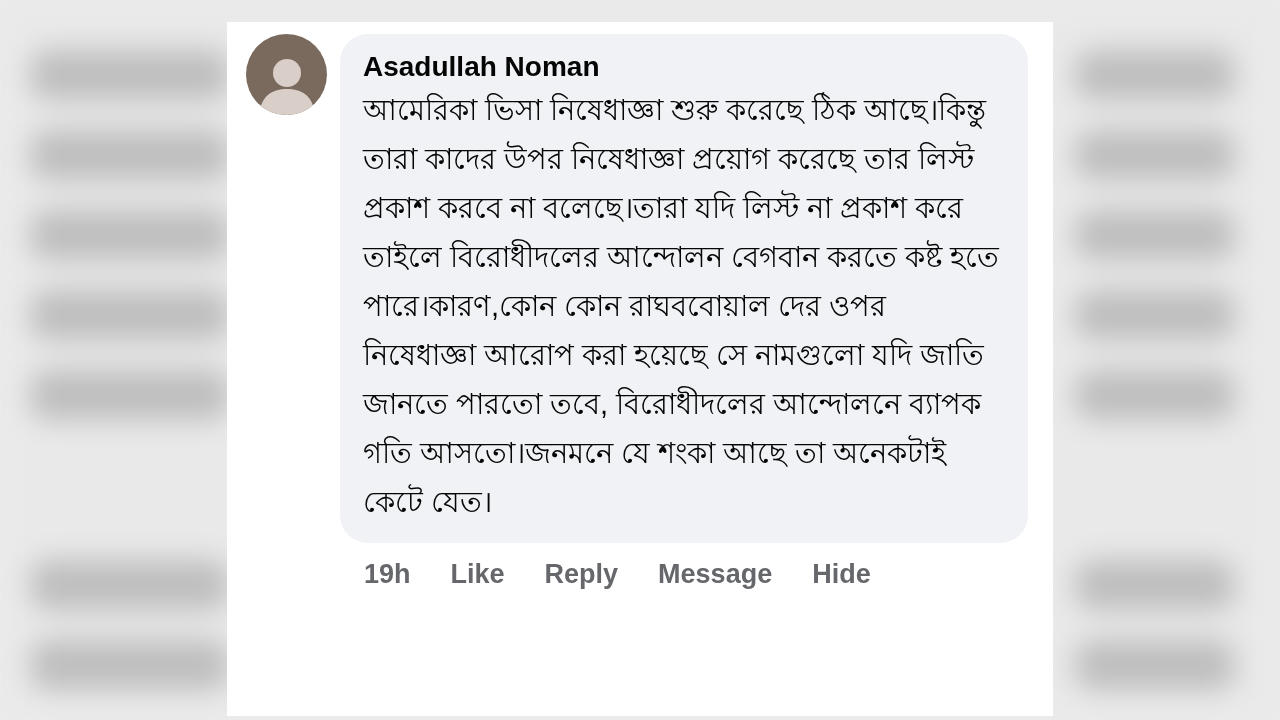 This screenshot has height=720, width=1280. What do you see at coordinates (581, 574) in the screenshot?
I see `comment-action-link: Reply` at bounding box center [581, 574].